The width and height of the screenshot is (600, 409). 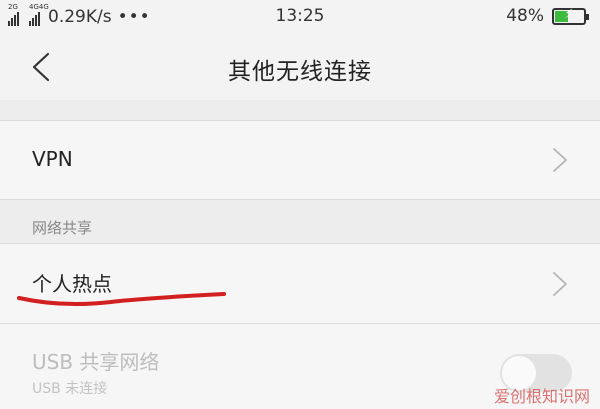 I want to click on charging-icon: ⚡, so click(x=569, y=14).